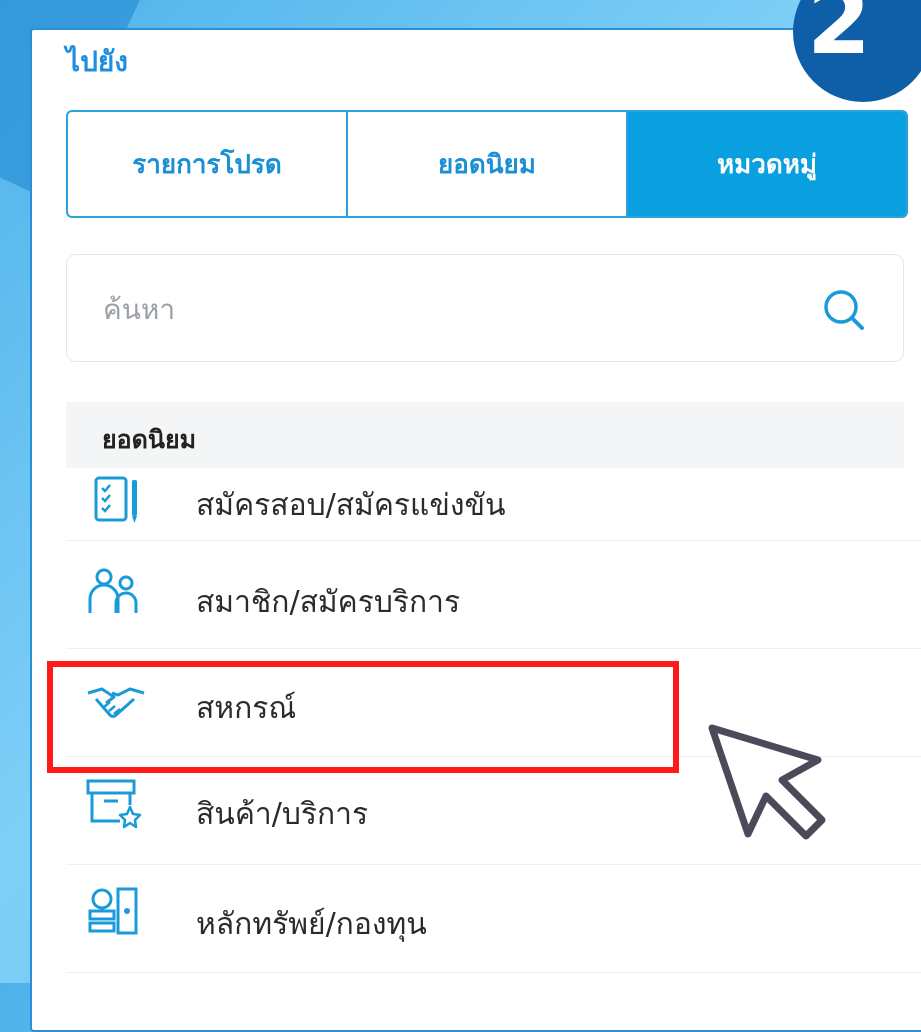 This screenshot has width=921, height=1032. Describe the element at coordinates (282, 814) in the screenshot. I see `list-item-label: สินค้า/บริการ` at that location.